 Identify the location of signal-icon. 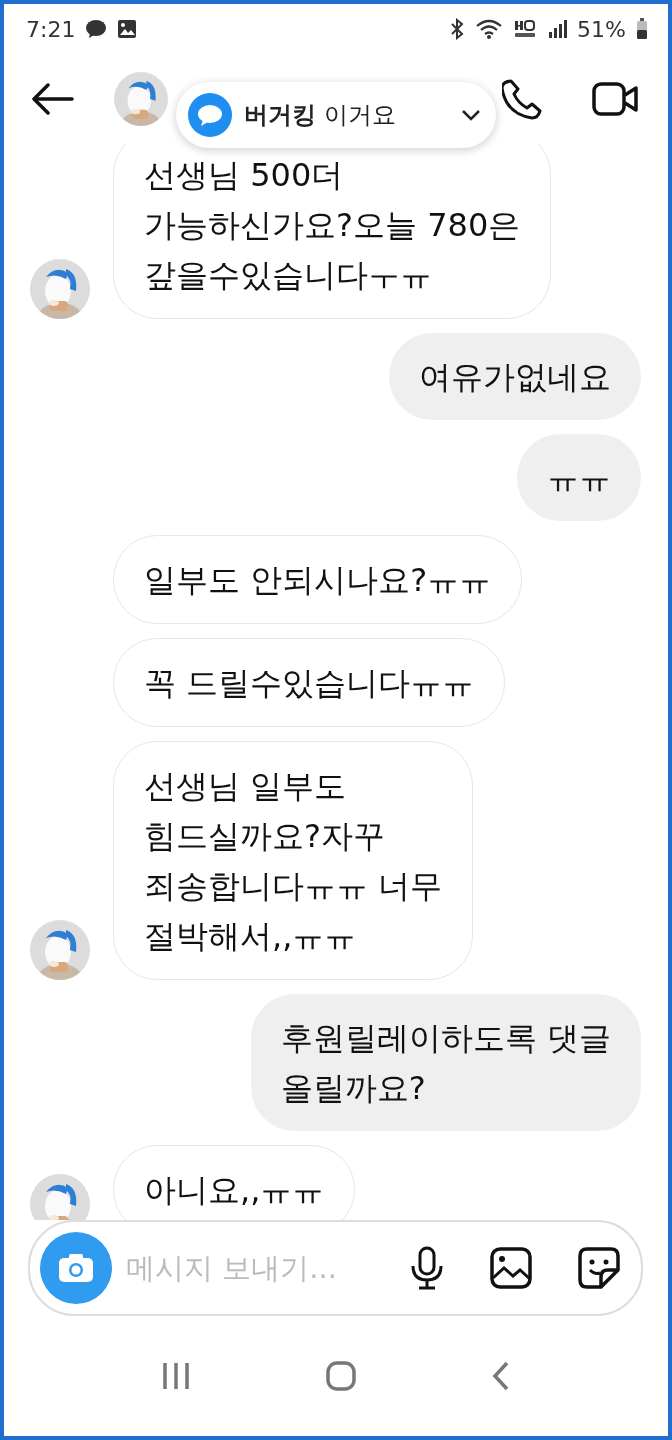
(557, 29).